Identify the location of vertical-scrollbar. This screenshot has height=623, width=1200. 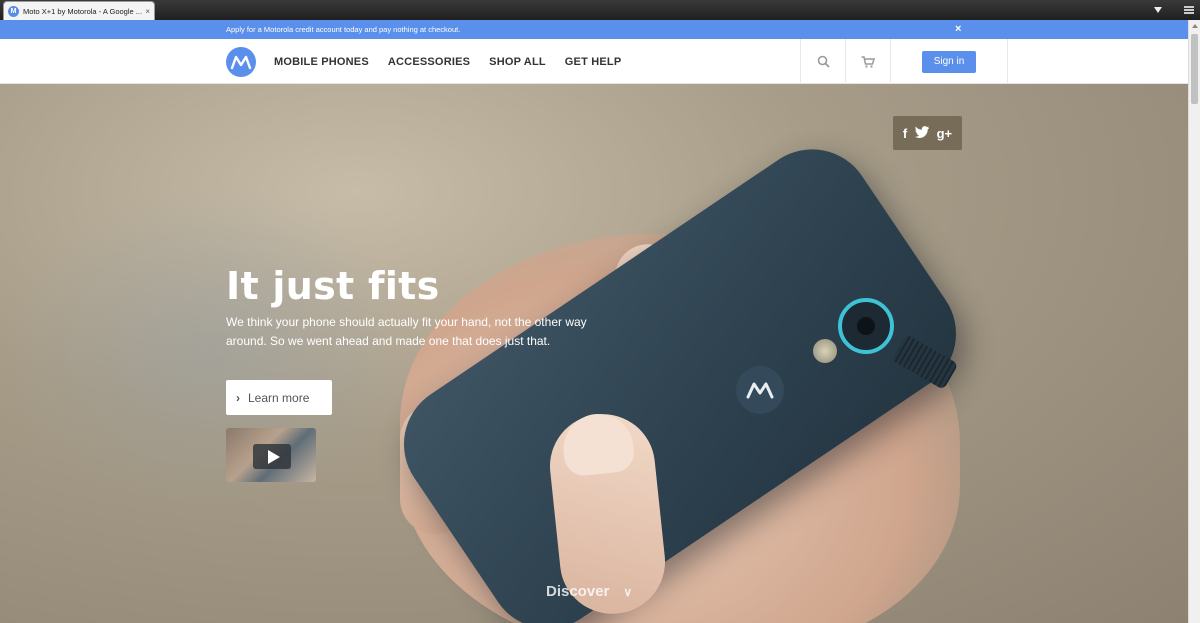
(1194, 321).